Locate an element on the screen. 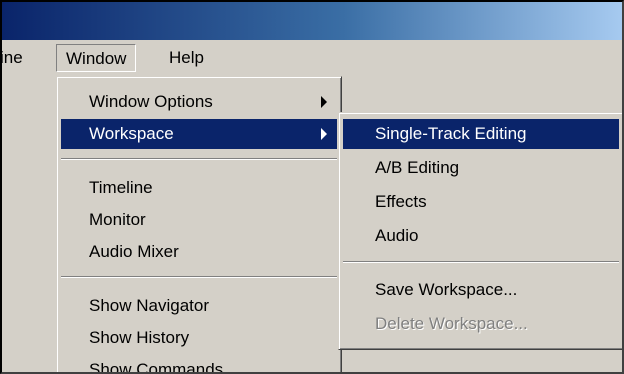 This screenshot has height=374, width=624. menu-item-label: Show Commands is located at coordinates (156, 367).